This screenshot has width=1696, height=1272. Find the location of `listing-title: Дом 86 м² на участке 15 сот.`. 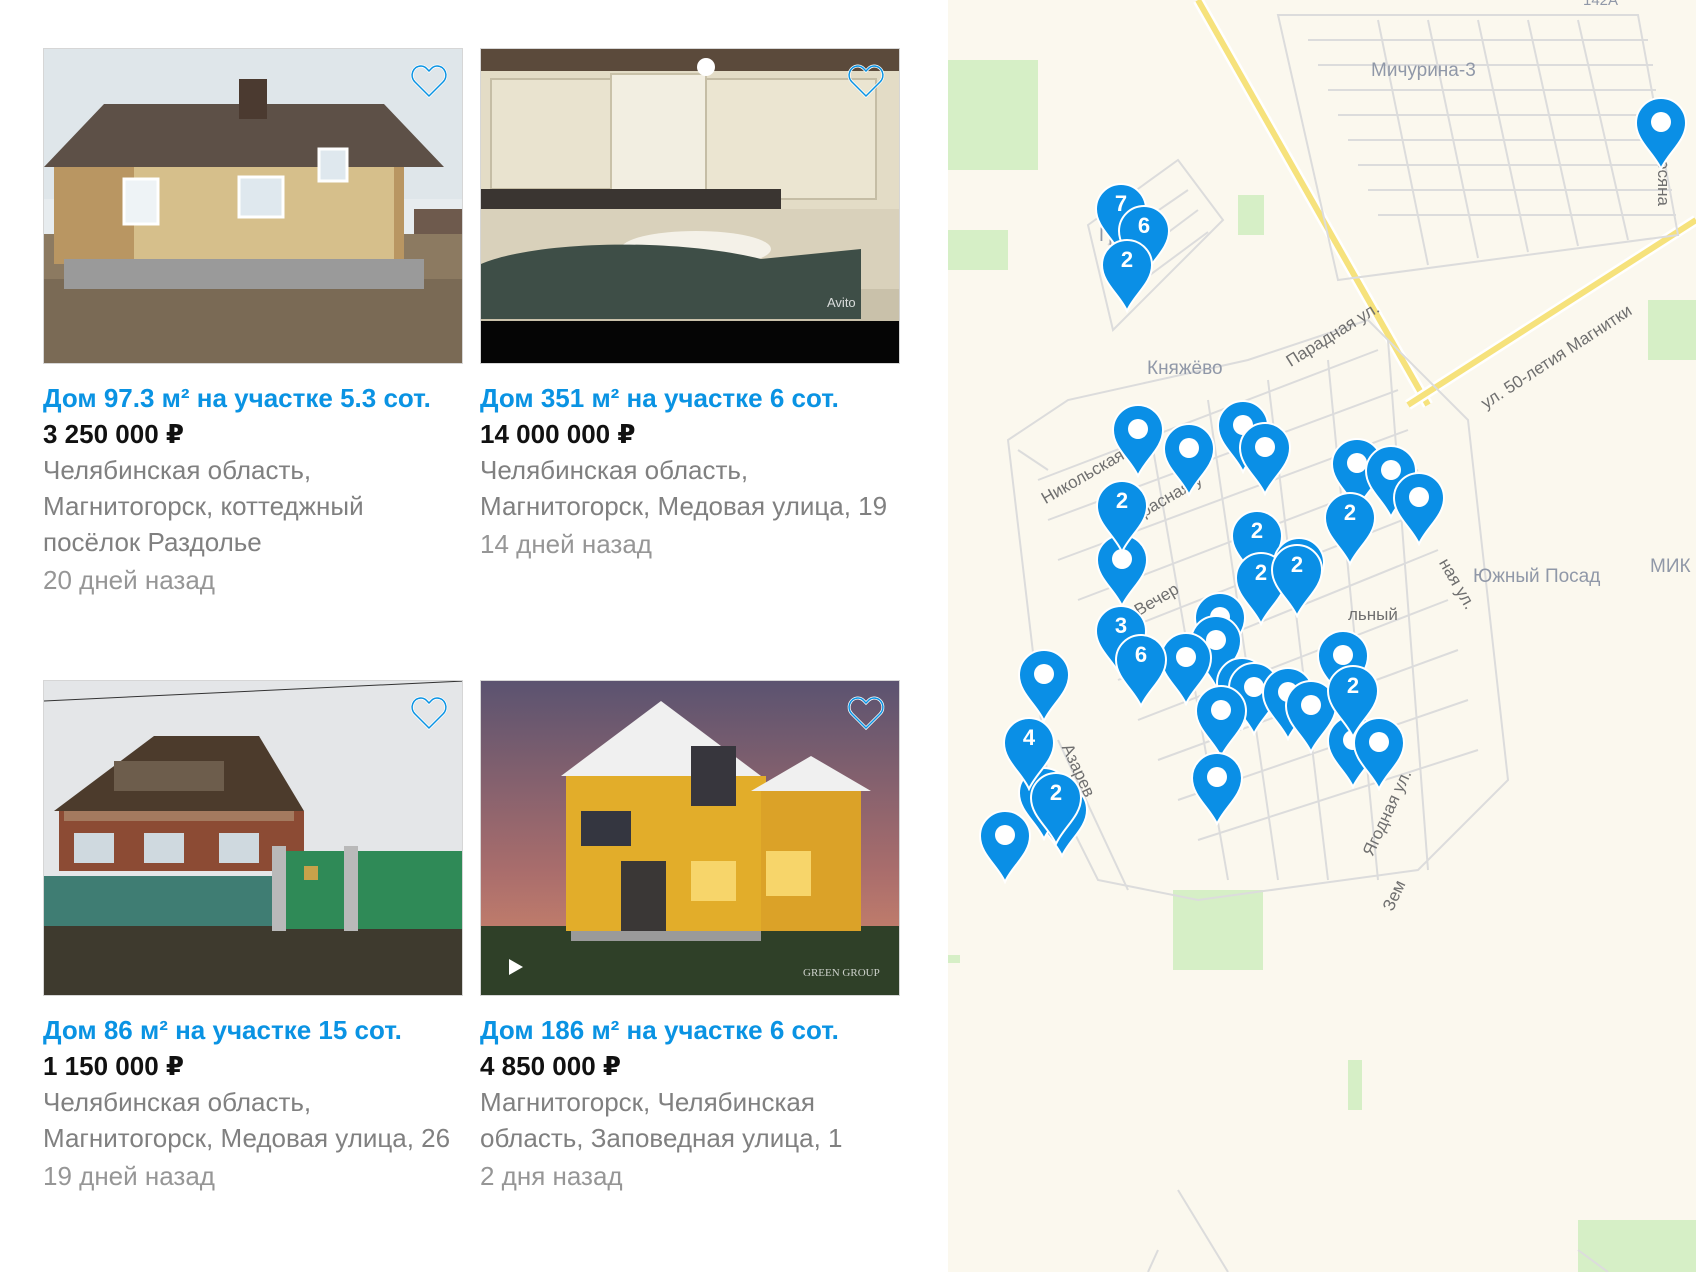

listing-title: Дом 86 м² на участке 15 сот. is located at coordinates (253, 1030).